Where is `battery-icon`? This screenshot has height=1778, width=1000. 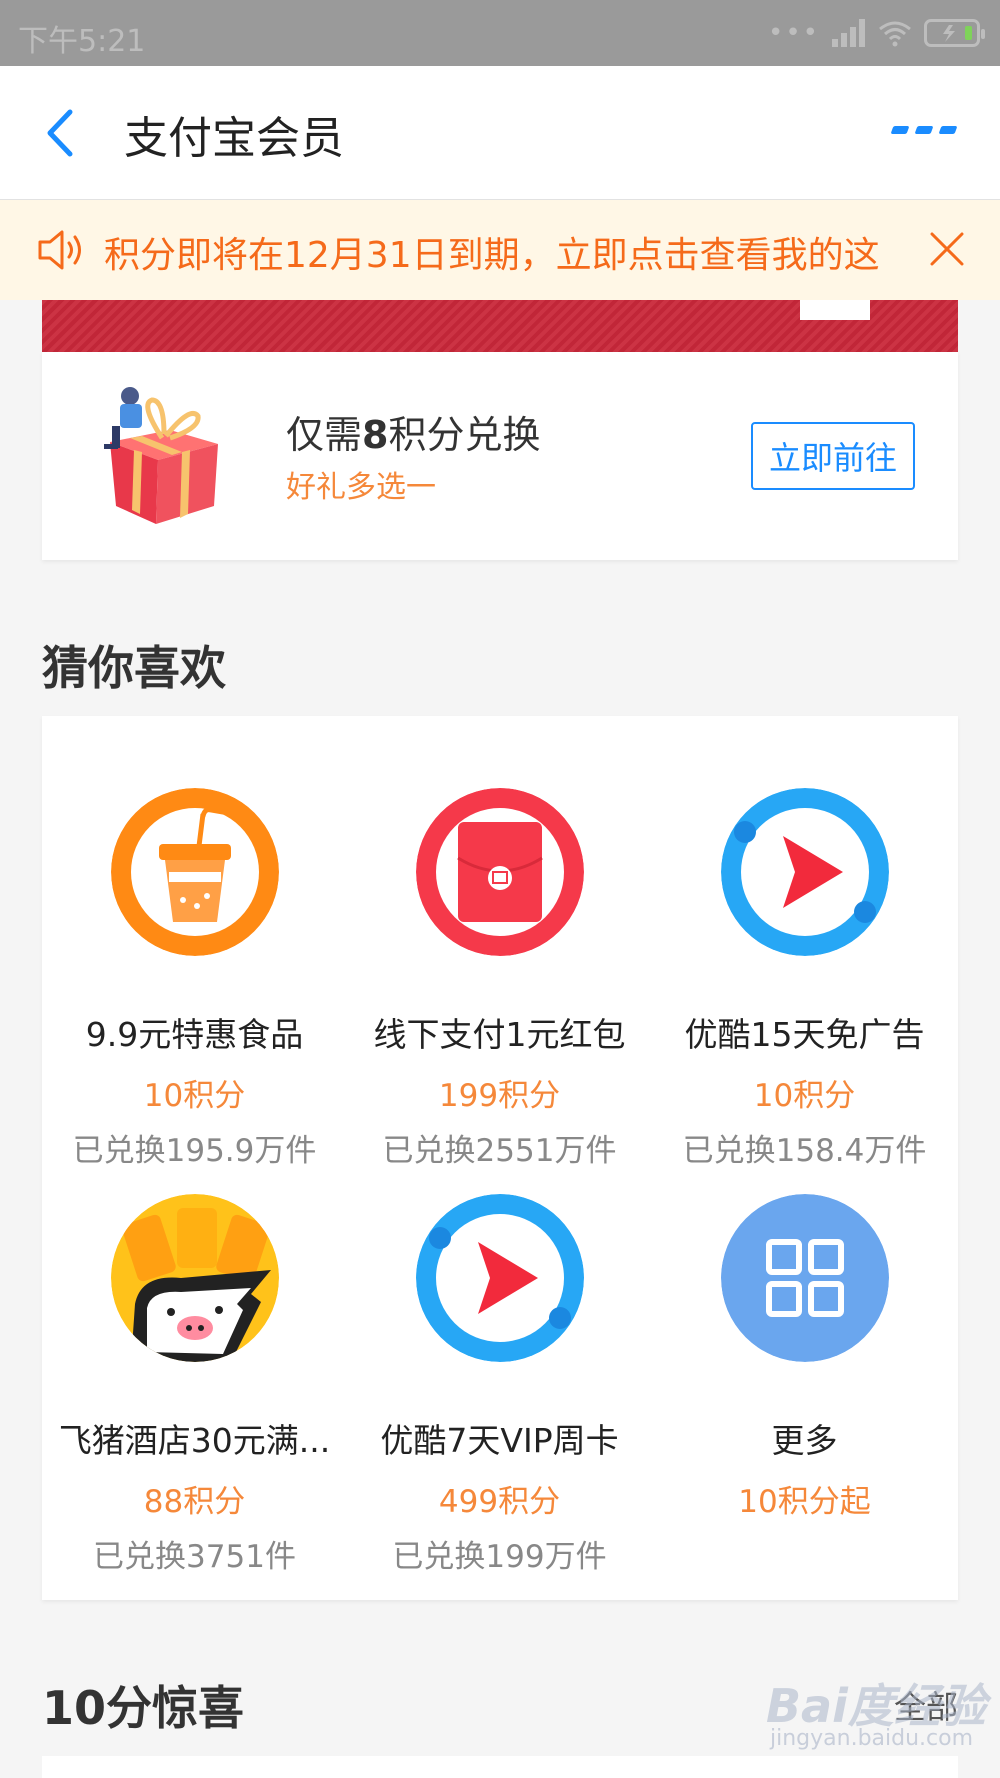 battery-icon is located at coordinates (954, 33).